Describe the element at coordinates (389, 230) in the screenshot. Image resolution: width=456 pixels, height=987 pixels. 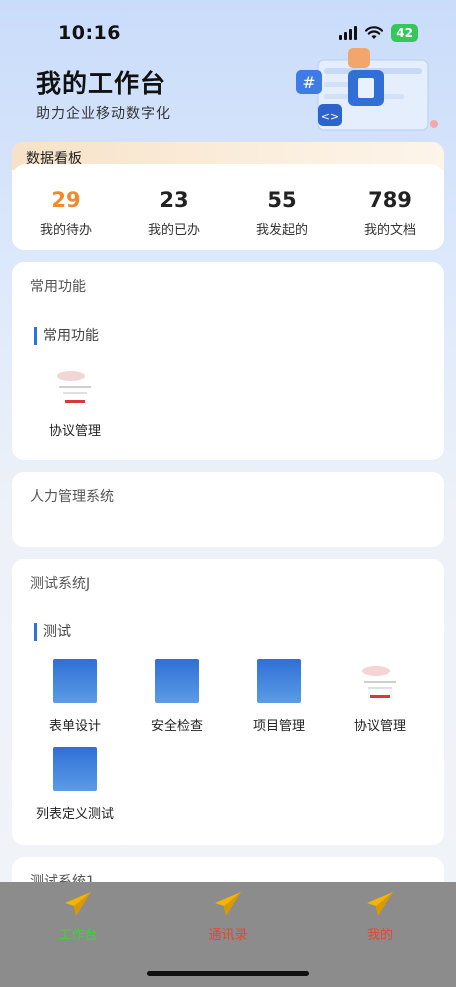
I see `stat-label: 我的文档` at that location.